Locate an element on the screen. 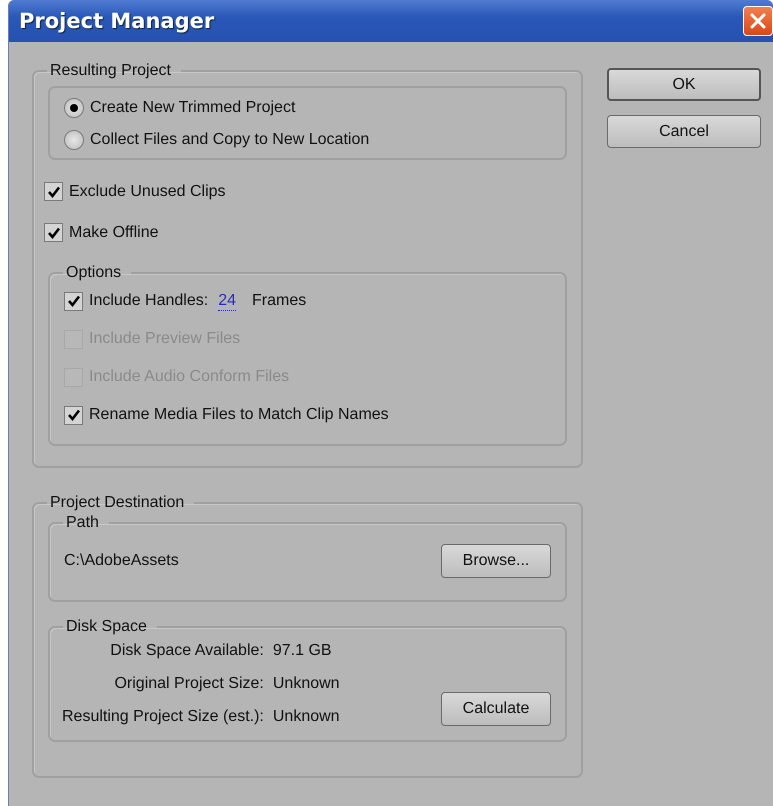 This screenshot has height=806, width=773. group-title: Options is located at coordinates (93, 273).